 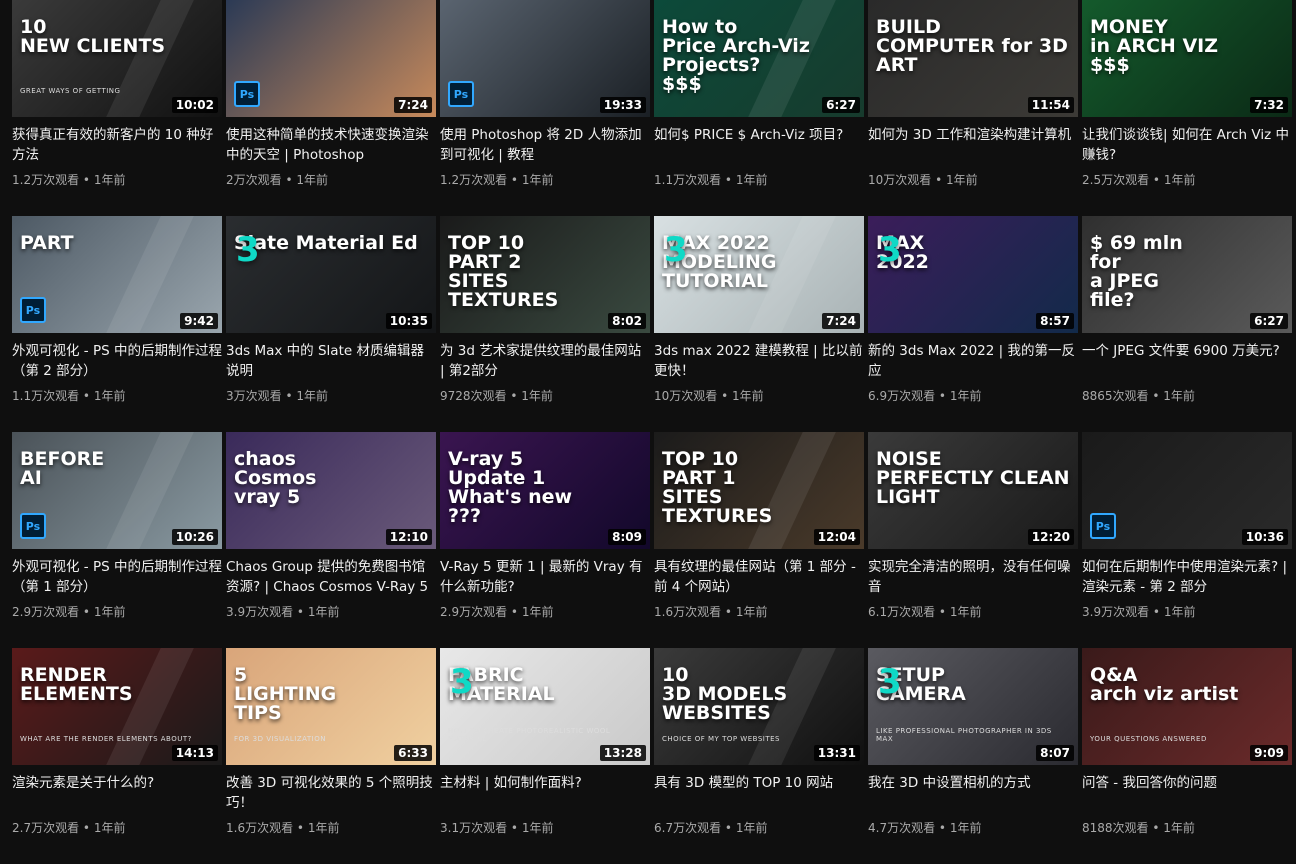 I want to click on video-title: 新的 3ds Max 2022 | 我的第一反应, so click(x=973, y=361).